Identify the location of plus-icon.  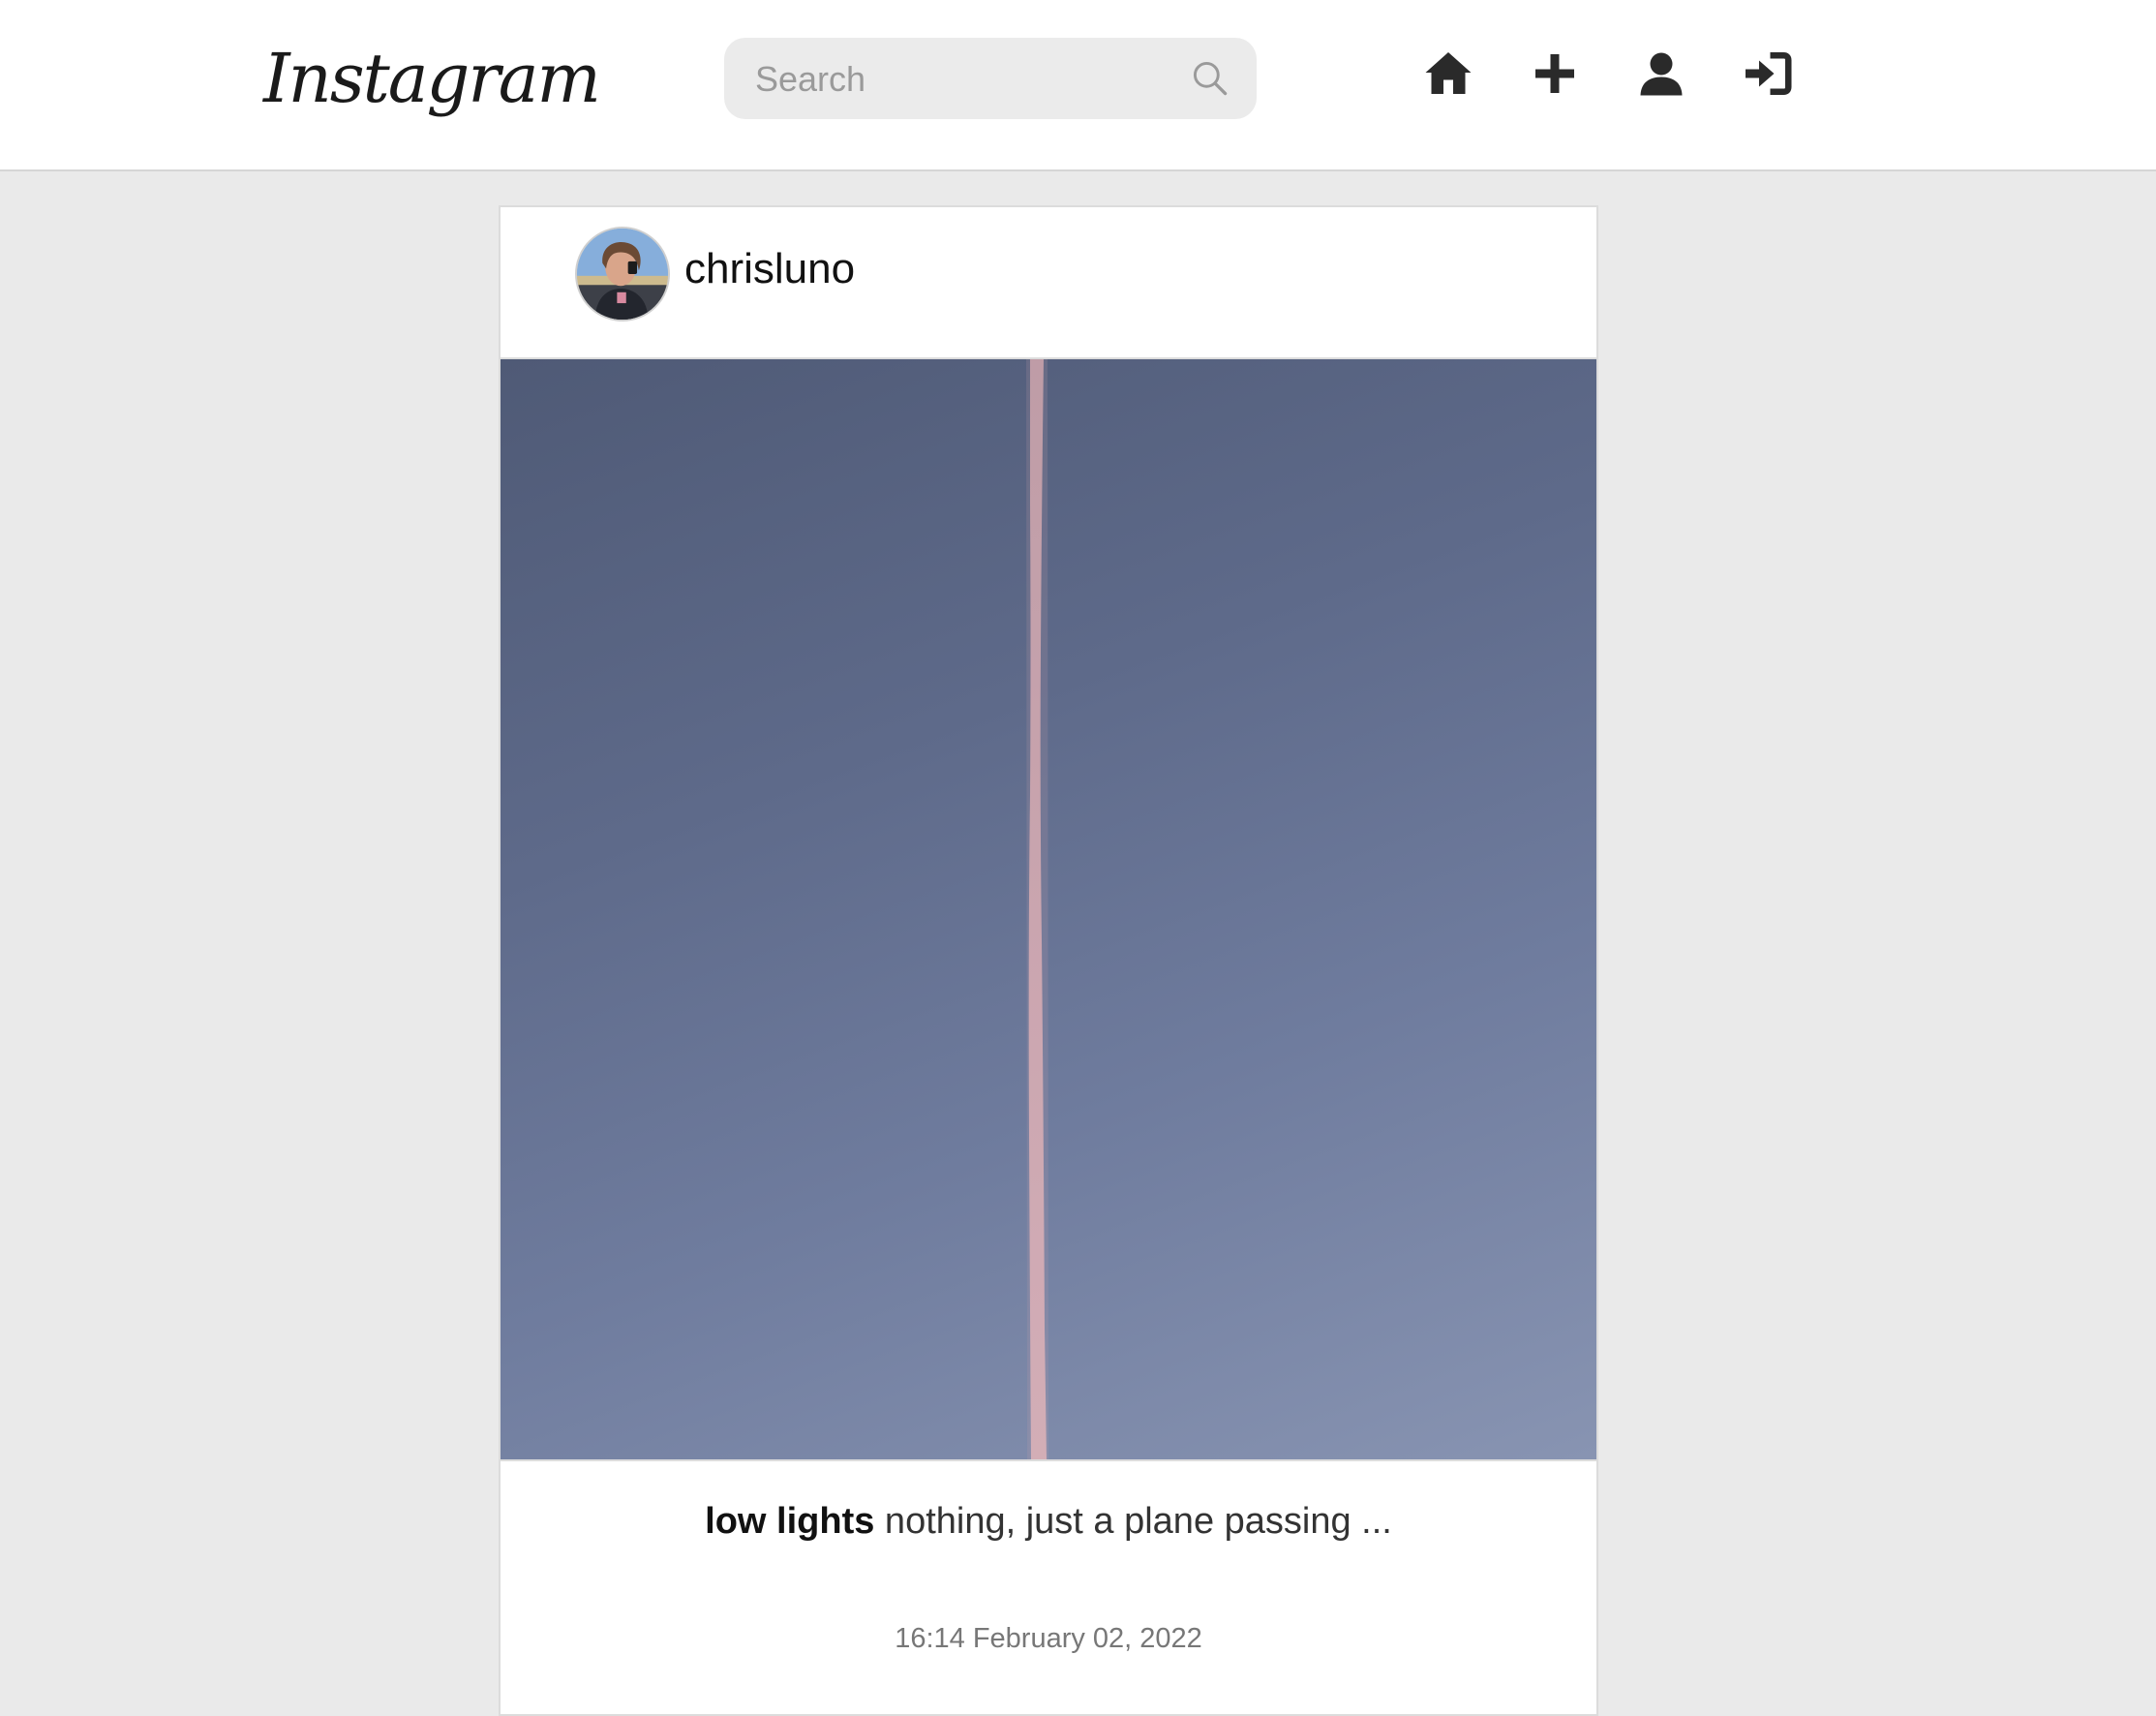
(1555, 74).